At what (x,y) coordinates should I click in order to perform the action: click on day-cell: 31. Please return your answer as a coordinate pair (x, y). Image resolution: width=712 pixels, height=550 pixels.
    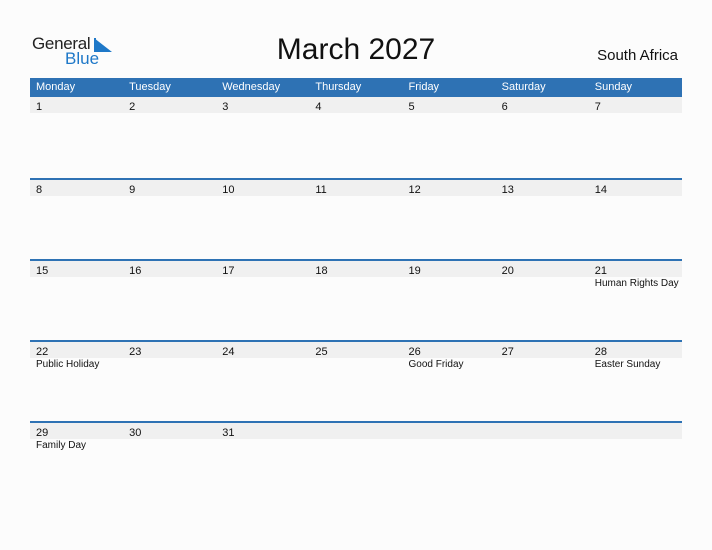
    Looking at the image, I should click on (262, 431).